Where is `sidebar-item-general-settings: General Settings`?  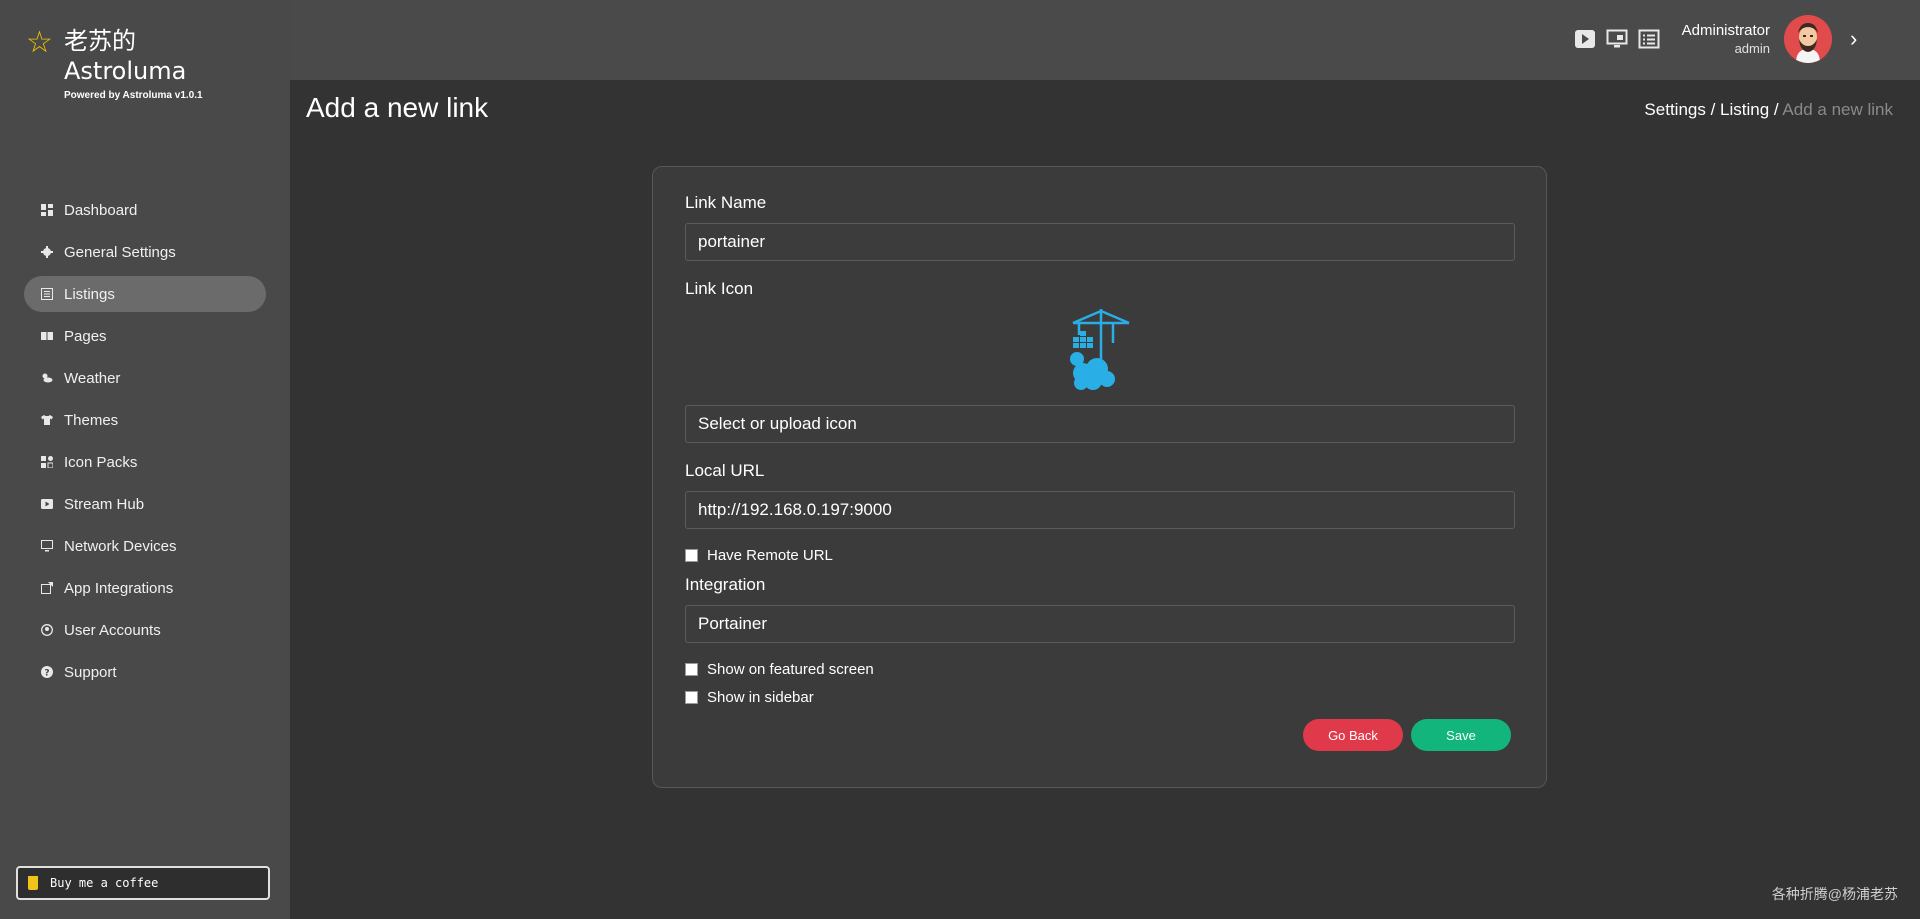
sidebar-item-general-settings: General Settings is located at coordinates (145, 252).